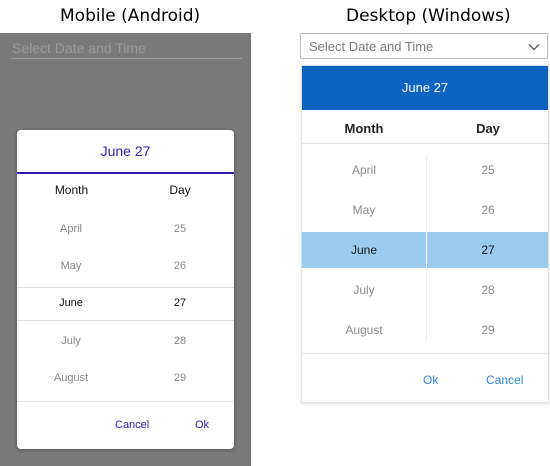 This screenshot has height=466, width=550. I want to click on desktop-month-column-header: Month, so click(364, 128).